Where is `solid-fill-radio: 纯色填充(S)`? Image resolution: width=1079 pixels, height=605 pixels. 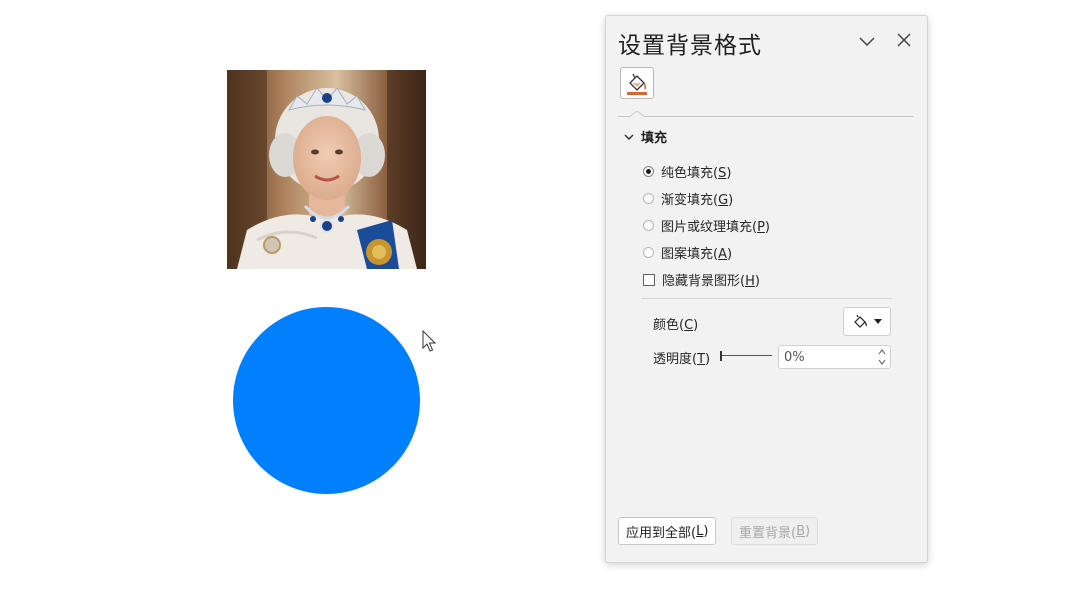 solid-fill-radio: 纯色填充(S) is located at coordinates (687, 171).